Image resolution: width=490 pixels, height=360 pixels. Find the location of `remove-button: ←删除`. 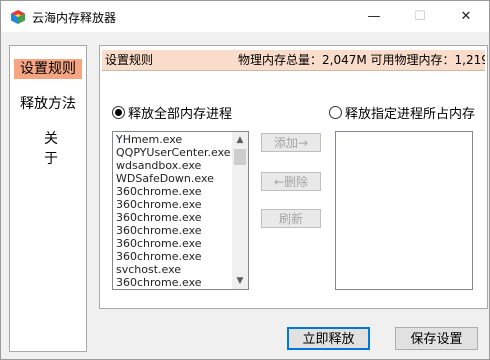

remove-button: ←删除 is located at coordinates (291, 181).